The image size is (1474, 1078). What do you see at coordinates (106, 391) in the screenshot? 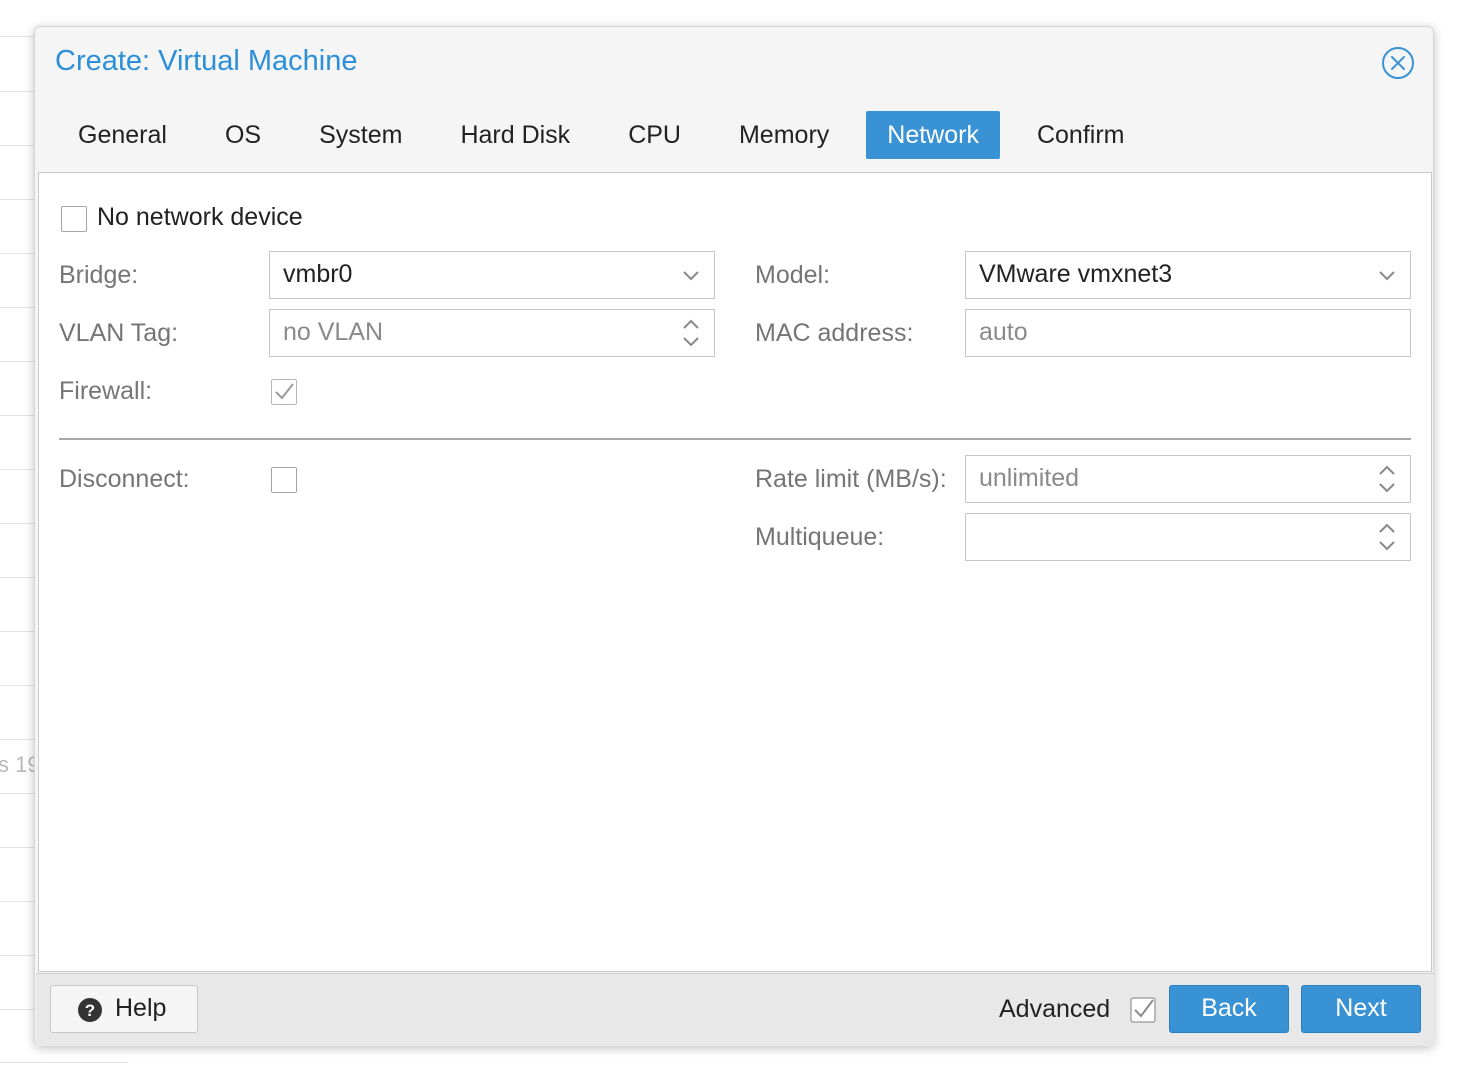
I see `firewall-label: Firewall:` at bounding box center [106, 391].